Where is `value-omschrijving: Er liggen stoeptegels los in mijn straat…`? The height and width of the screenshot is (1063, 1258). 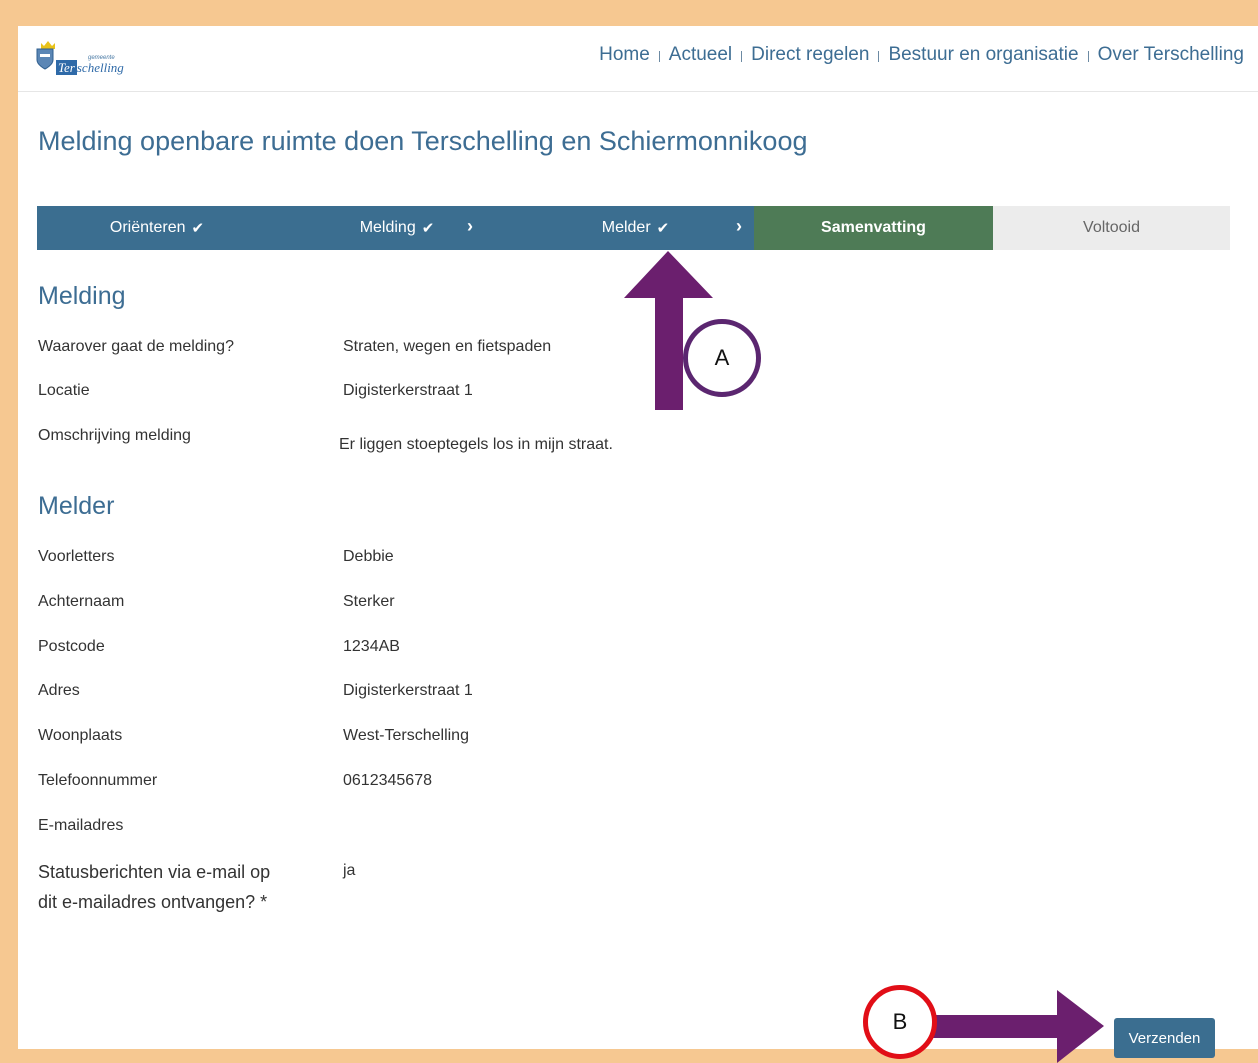
value-omschrijving: Er liggen stoeptegels los in mijn straat… is located at coordinates (476, 444).